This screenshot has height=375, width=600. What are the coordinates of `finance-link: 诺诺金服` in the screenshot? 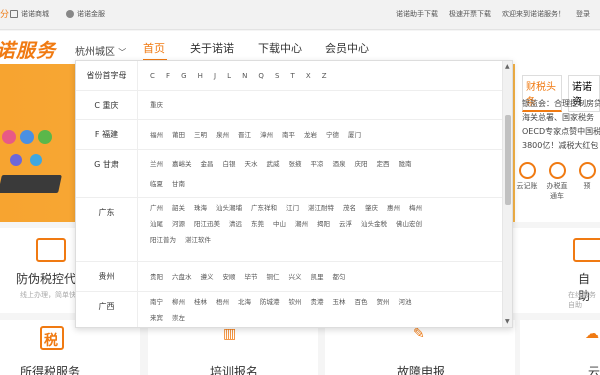 It's located at (85, 14).